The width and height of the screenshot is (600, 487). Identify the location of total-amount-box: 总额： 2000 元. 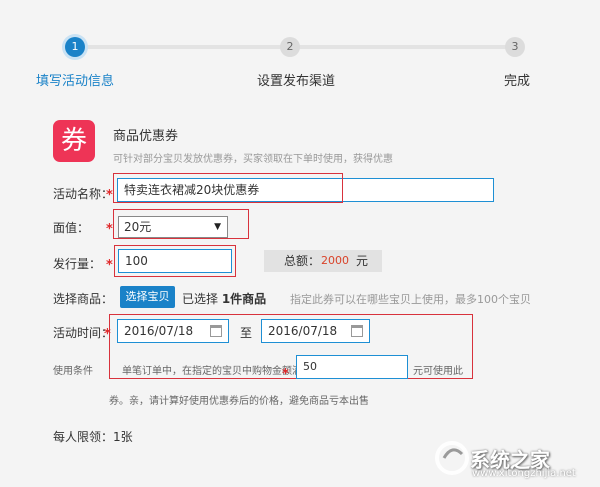
(323, 261).